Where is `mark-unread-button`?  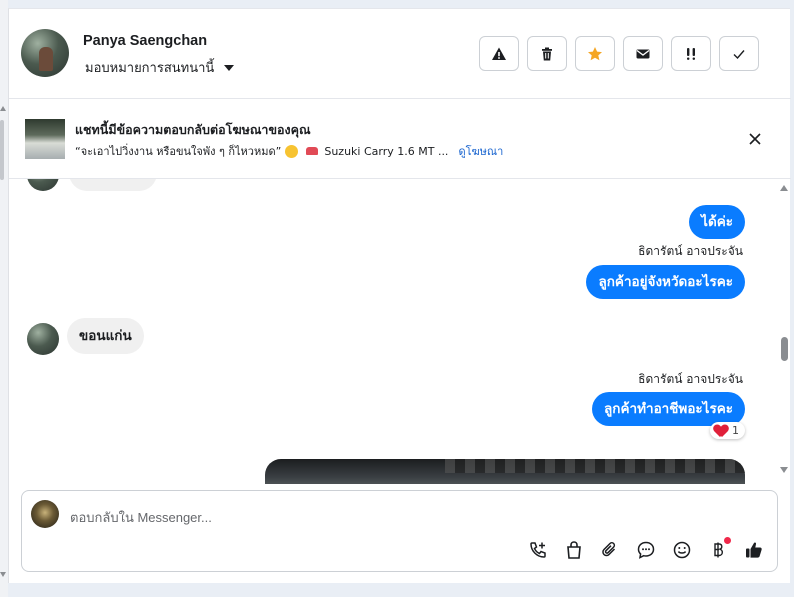
mark-unread-button is located at coordinates (643, 53).